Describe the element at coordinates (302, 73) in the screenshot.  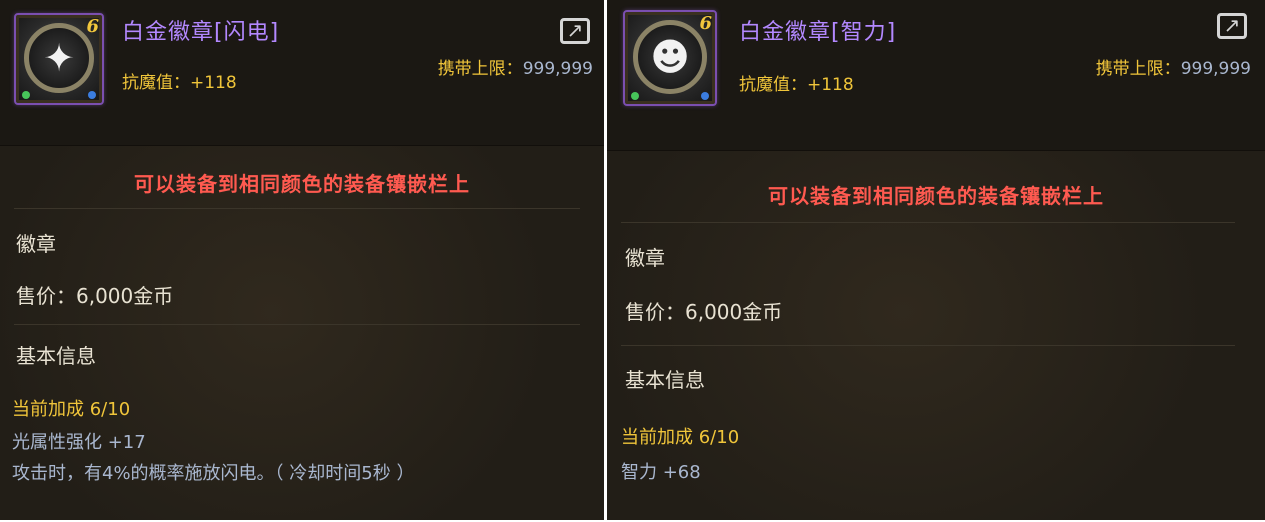
I see `tooltip-header: ✦ 6 白金徽章[闪电] 抗魔值：+118 ↗ 携带上限：999,999` at that location.